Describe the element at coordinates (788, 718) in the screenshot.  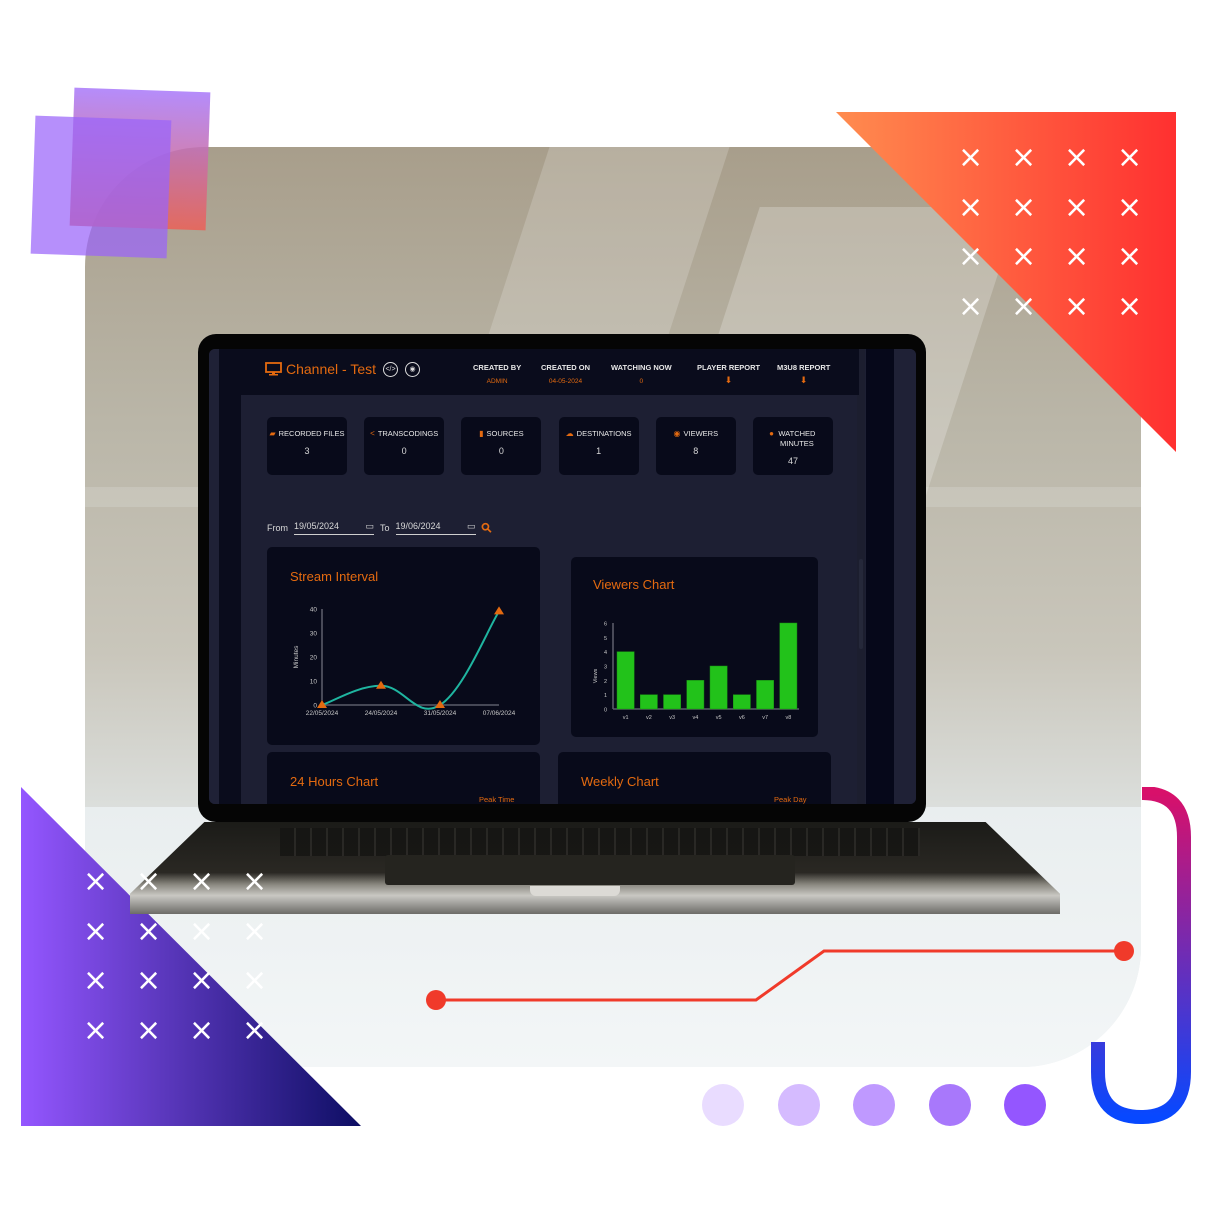
I see `x-tick-label: v8` at that location.